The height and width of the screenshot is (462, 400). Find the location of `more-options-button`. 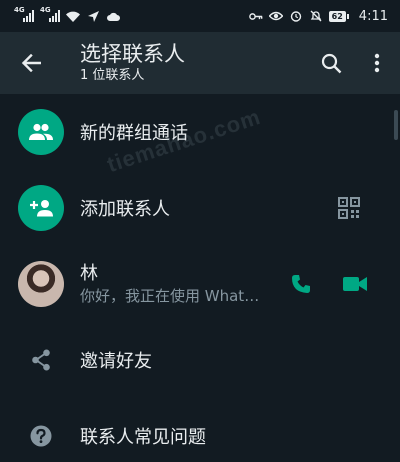

more-options-button is located at coordinates (377, 63).